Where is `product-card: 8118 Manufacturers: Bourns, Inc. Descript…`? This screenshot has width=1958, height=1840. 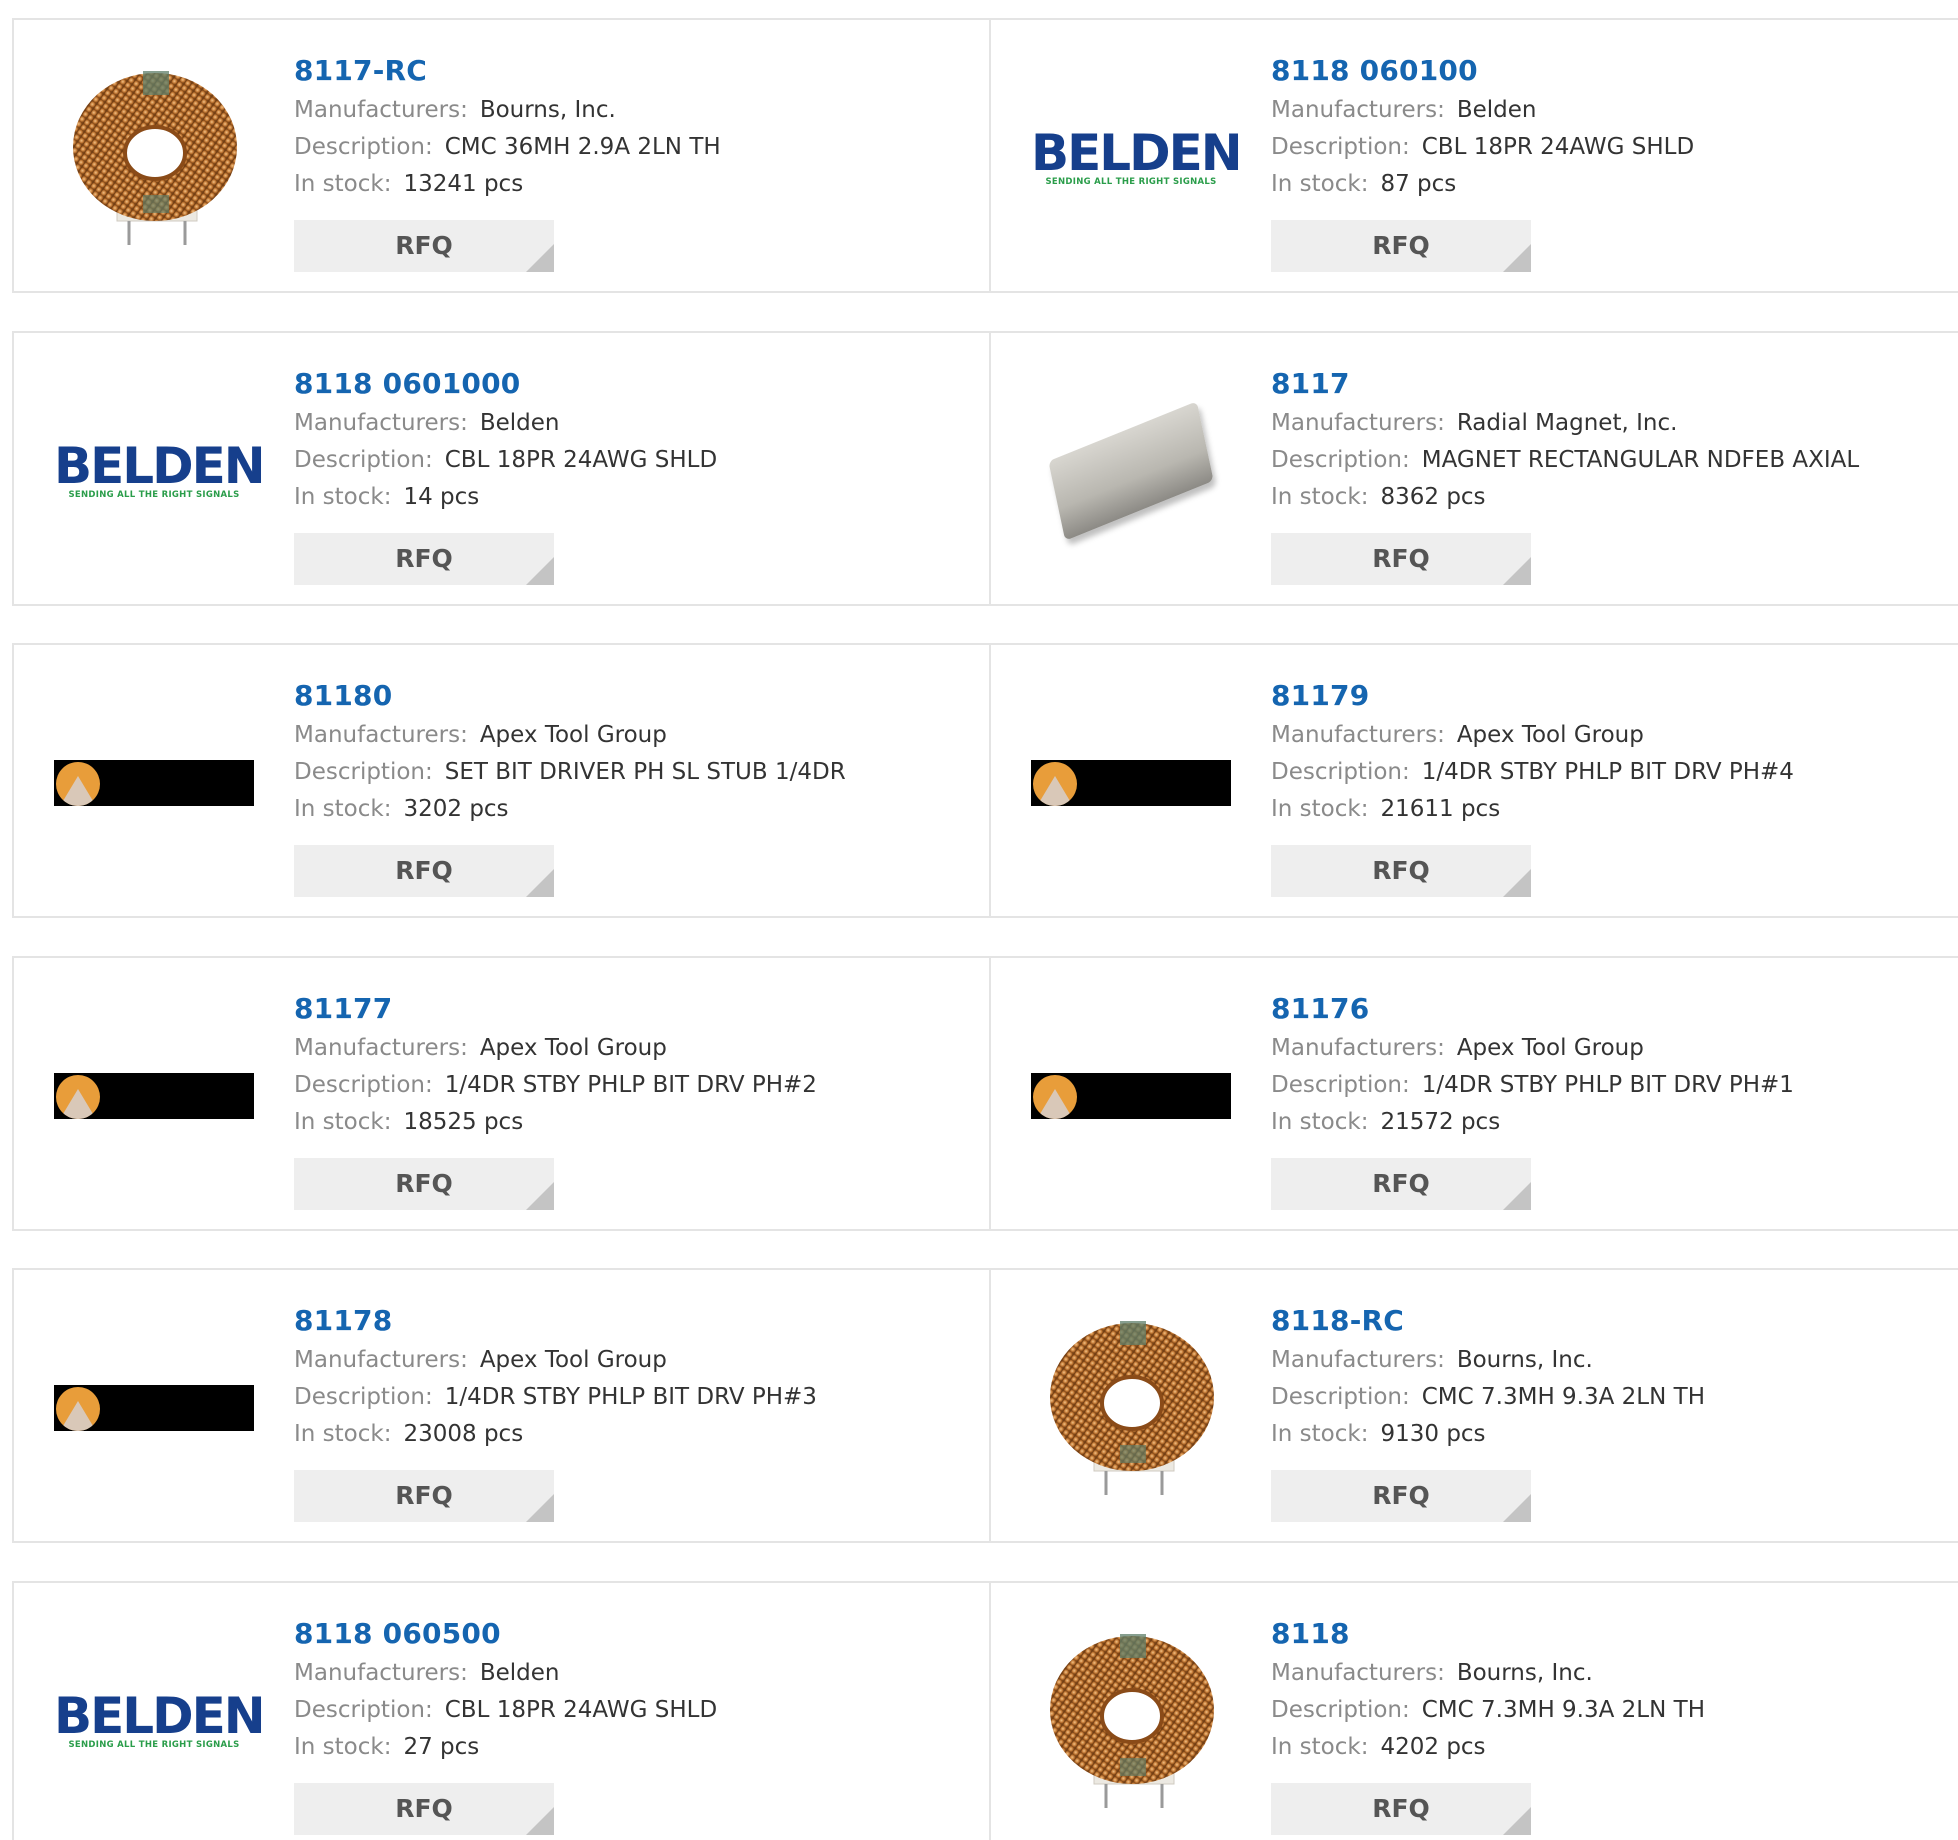
product-card: 8118 Manufacturers: Bourns, Inc. Descript… is located at coordinates (1473, 1710).